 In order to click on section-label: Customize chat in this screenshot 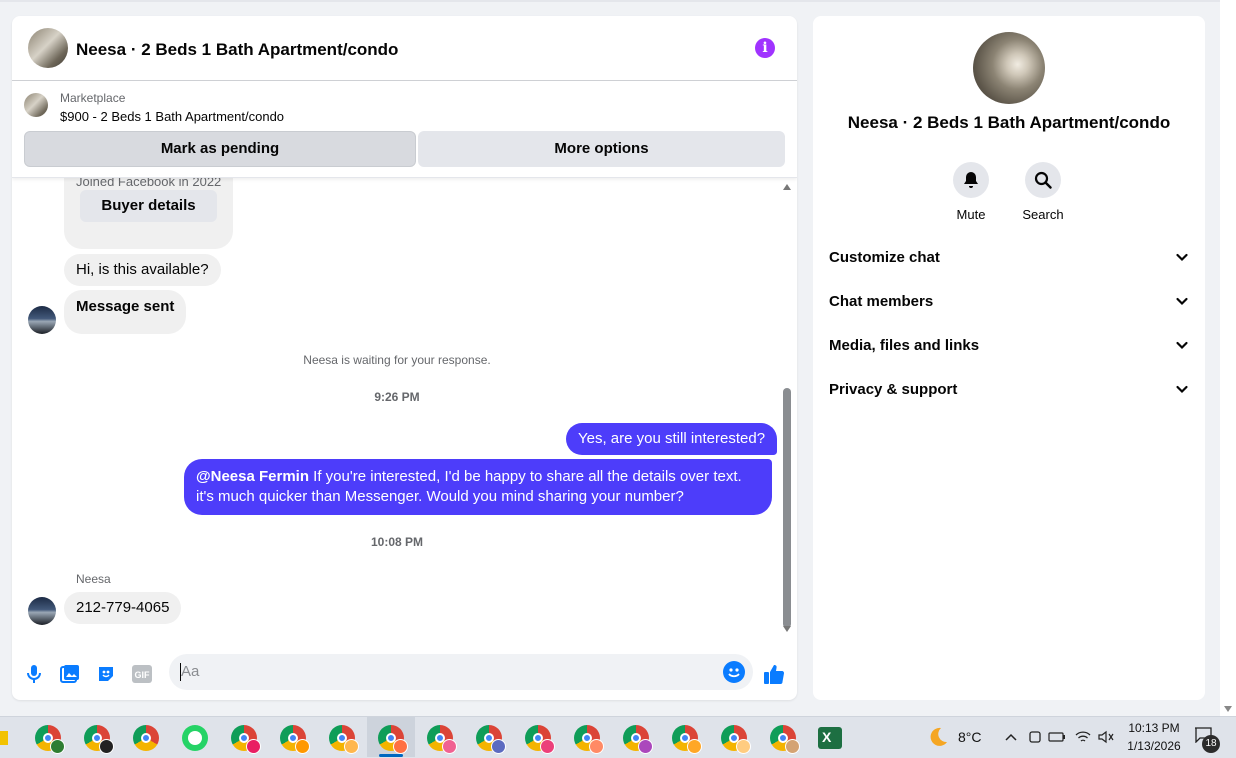, I will do `click(884, 257)`.